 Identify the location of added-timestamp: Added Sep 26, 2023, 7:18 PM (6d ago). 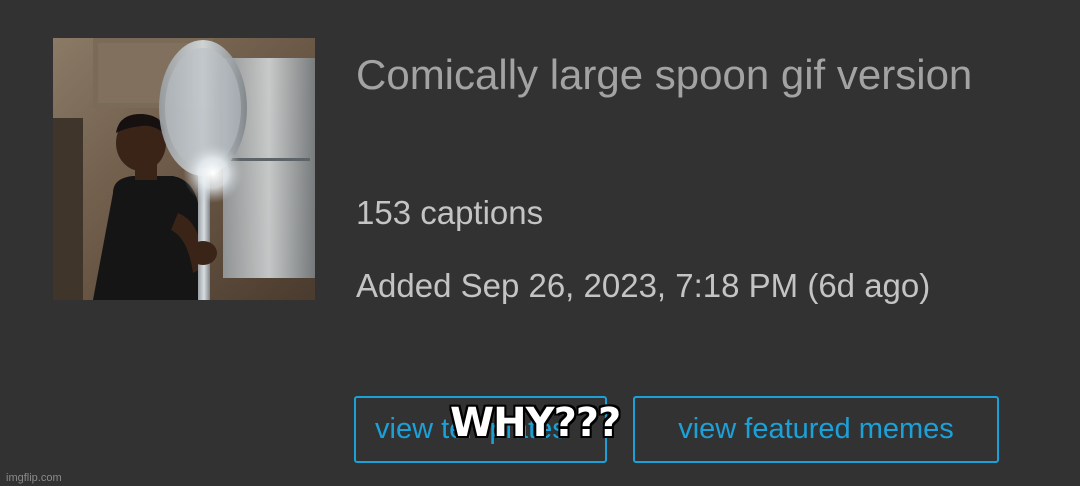
(643, 285).